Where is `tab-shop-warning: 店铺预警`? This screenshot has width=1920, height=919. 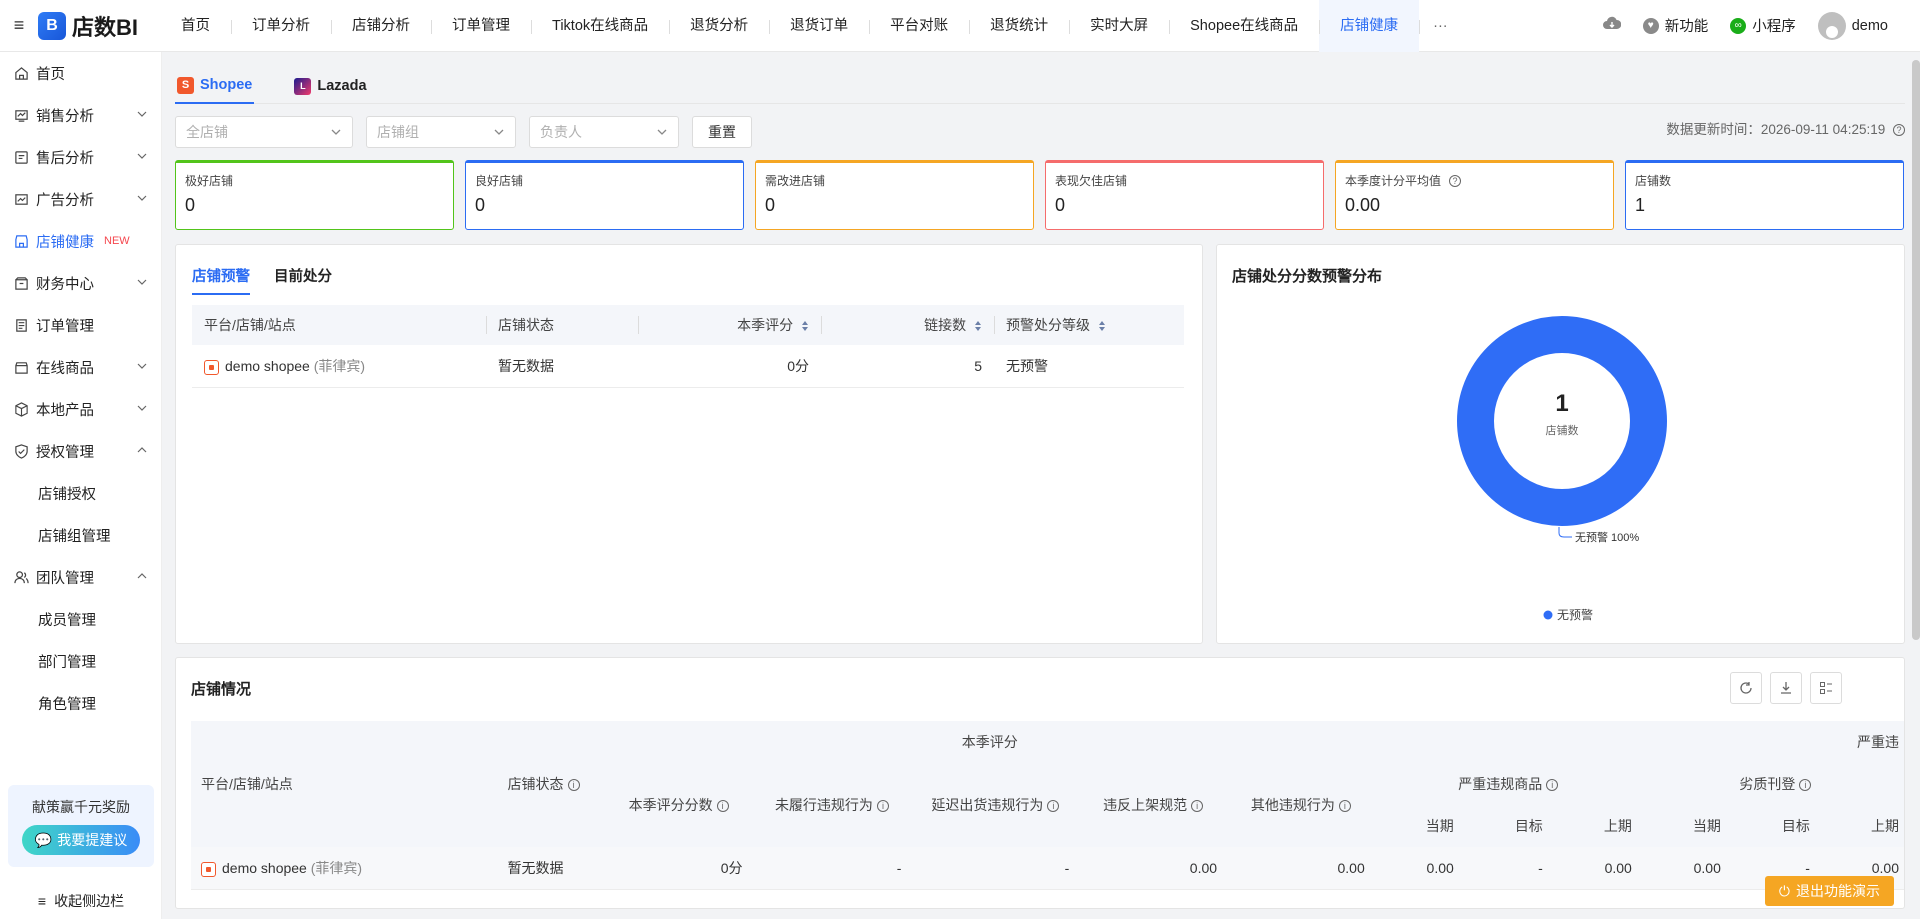
tab-shop-warning: 店铺预警 is located at coordinates (221, 280).